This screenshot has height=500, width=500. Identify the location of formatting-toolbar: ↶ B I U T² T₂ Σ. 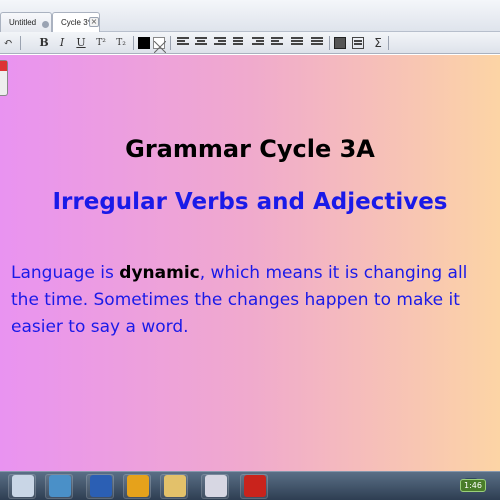
(250, 43).